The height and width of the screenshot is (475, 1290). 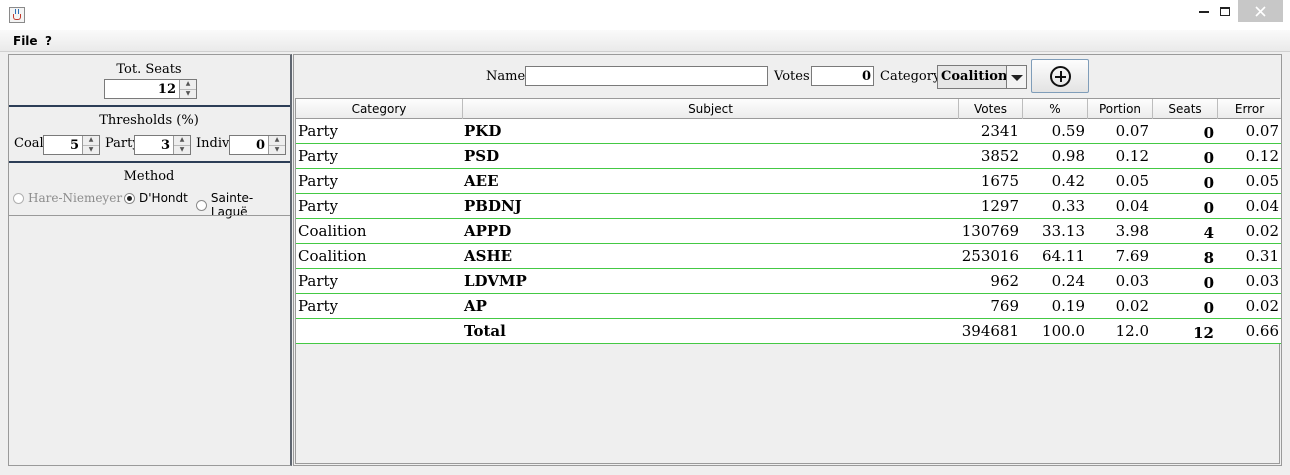 What do you see at coordinates (842, 76) in the screenshot?
I see `votes-input: 0` at bounding box center [842, 76].